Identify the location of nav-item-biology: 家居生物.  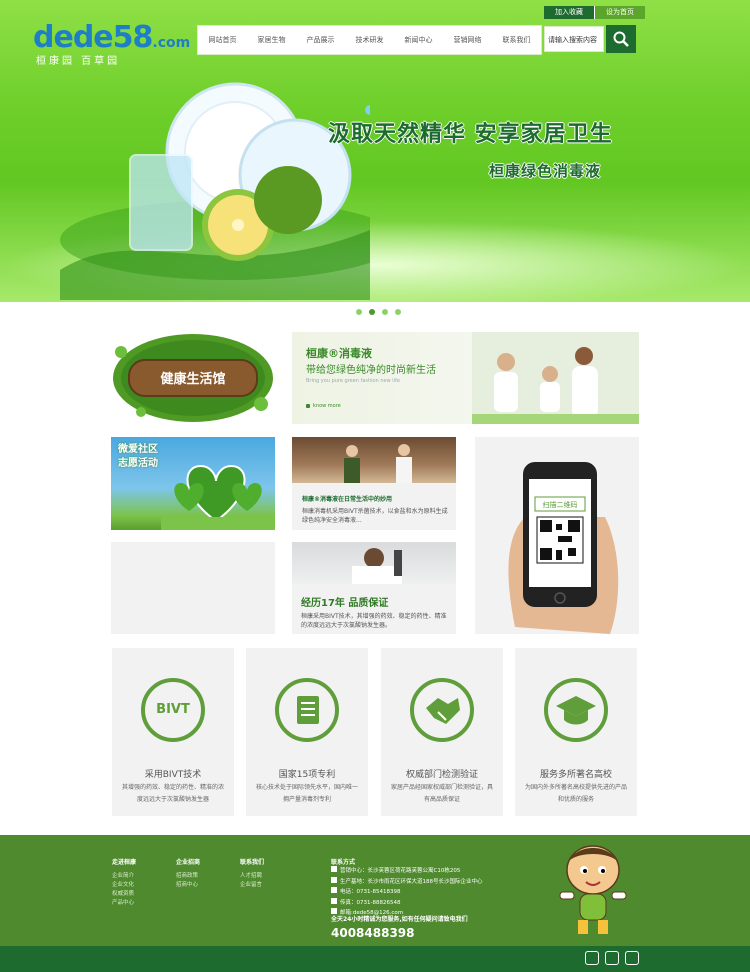
(271, 40).